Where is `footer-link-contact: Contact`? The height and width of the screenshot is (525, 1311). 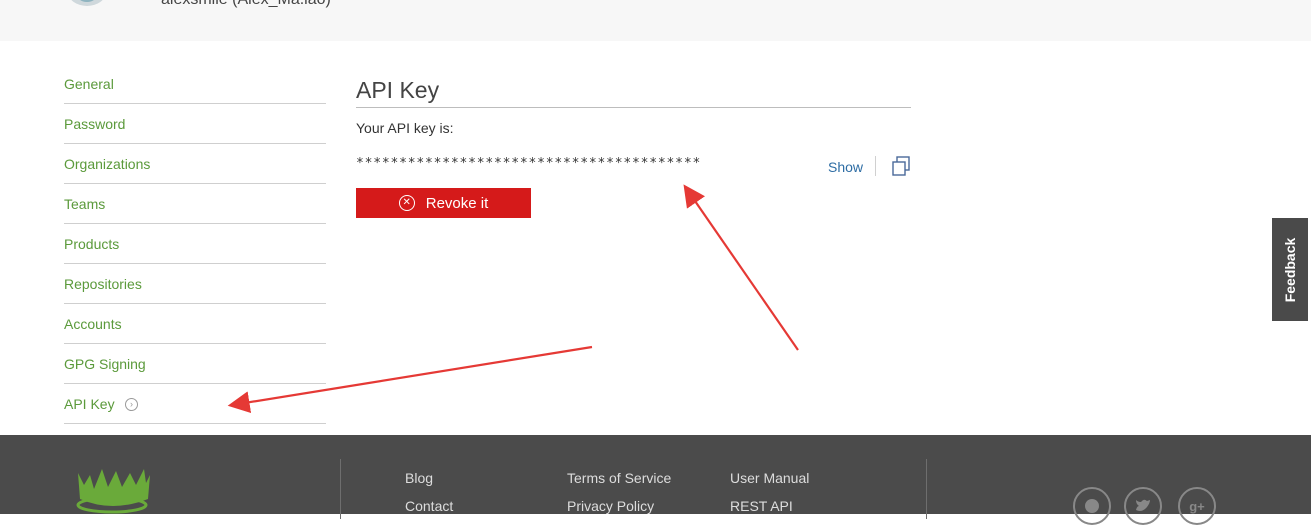 footer-link-contact: Contact is located at coordinates (429, 506).